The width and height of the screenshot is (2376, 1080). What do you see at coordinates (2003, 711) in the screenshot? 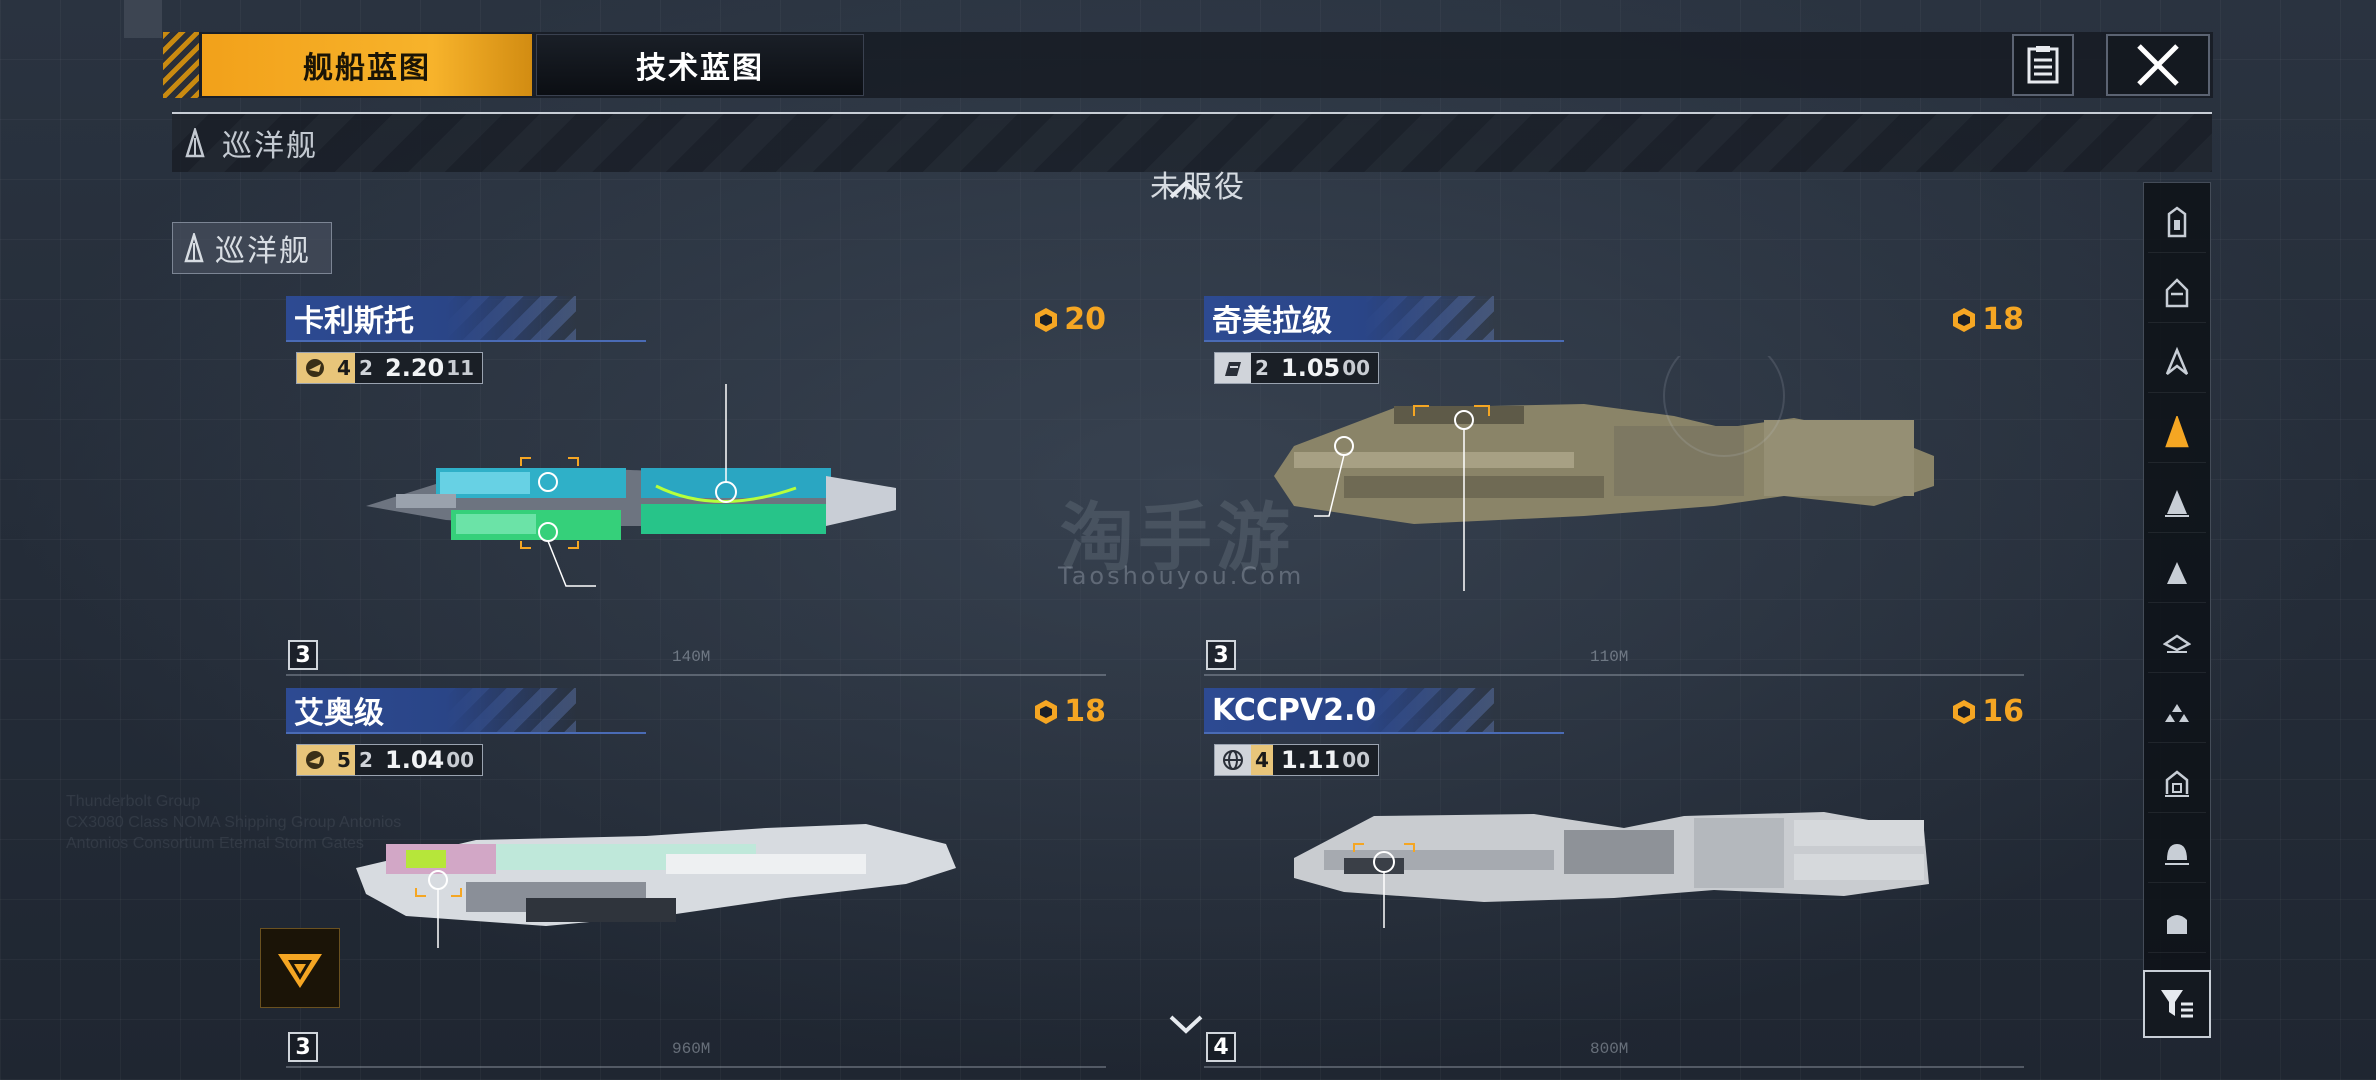
I see `ship-cost-value: 16` at bounding box center [2003, 711].